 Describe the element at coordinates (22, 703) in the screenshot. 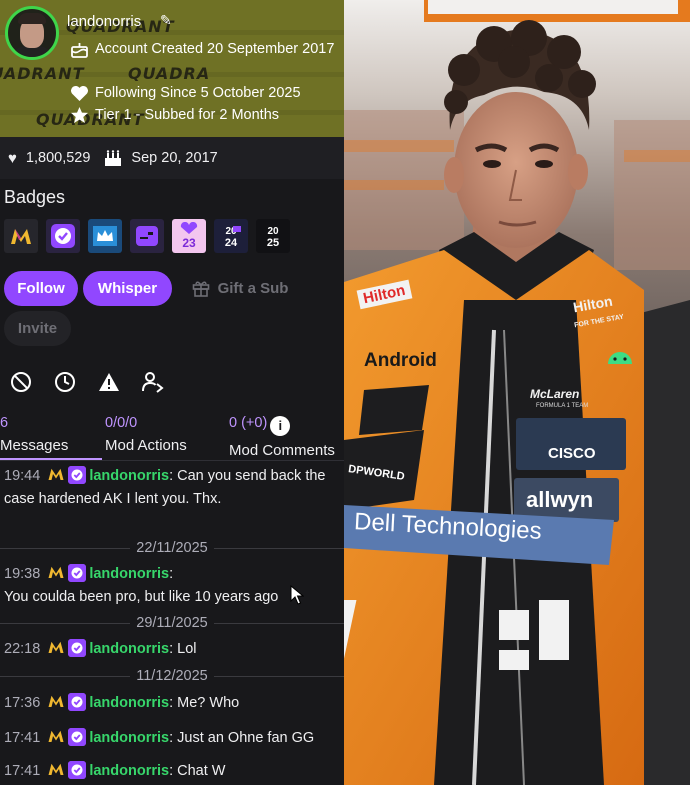

I see `message-timestamp: 17:36` at that location.